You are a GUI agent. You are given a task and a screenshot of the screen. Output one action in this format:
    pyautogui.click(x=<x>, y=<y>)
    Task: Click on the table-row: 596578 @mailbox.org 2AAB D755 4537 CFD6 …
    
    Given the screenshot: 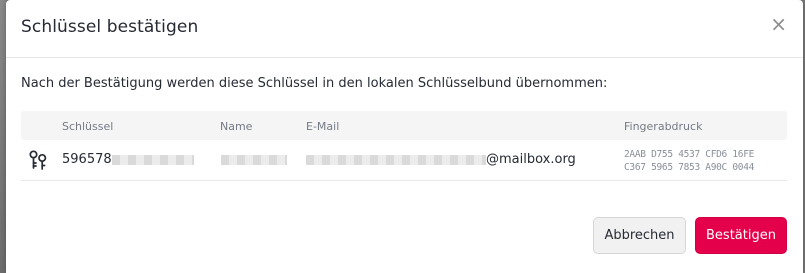 What is the action you would take?
    pyautogui.click(x=404, y=160)
    